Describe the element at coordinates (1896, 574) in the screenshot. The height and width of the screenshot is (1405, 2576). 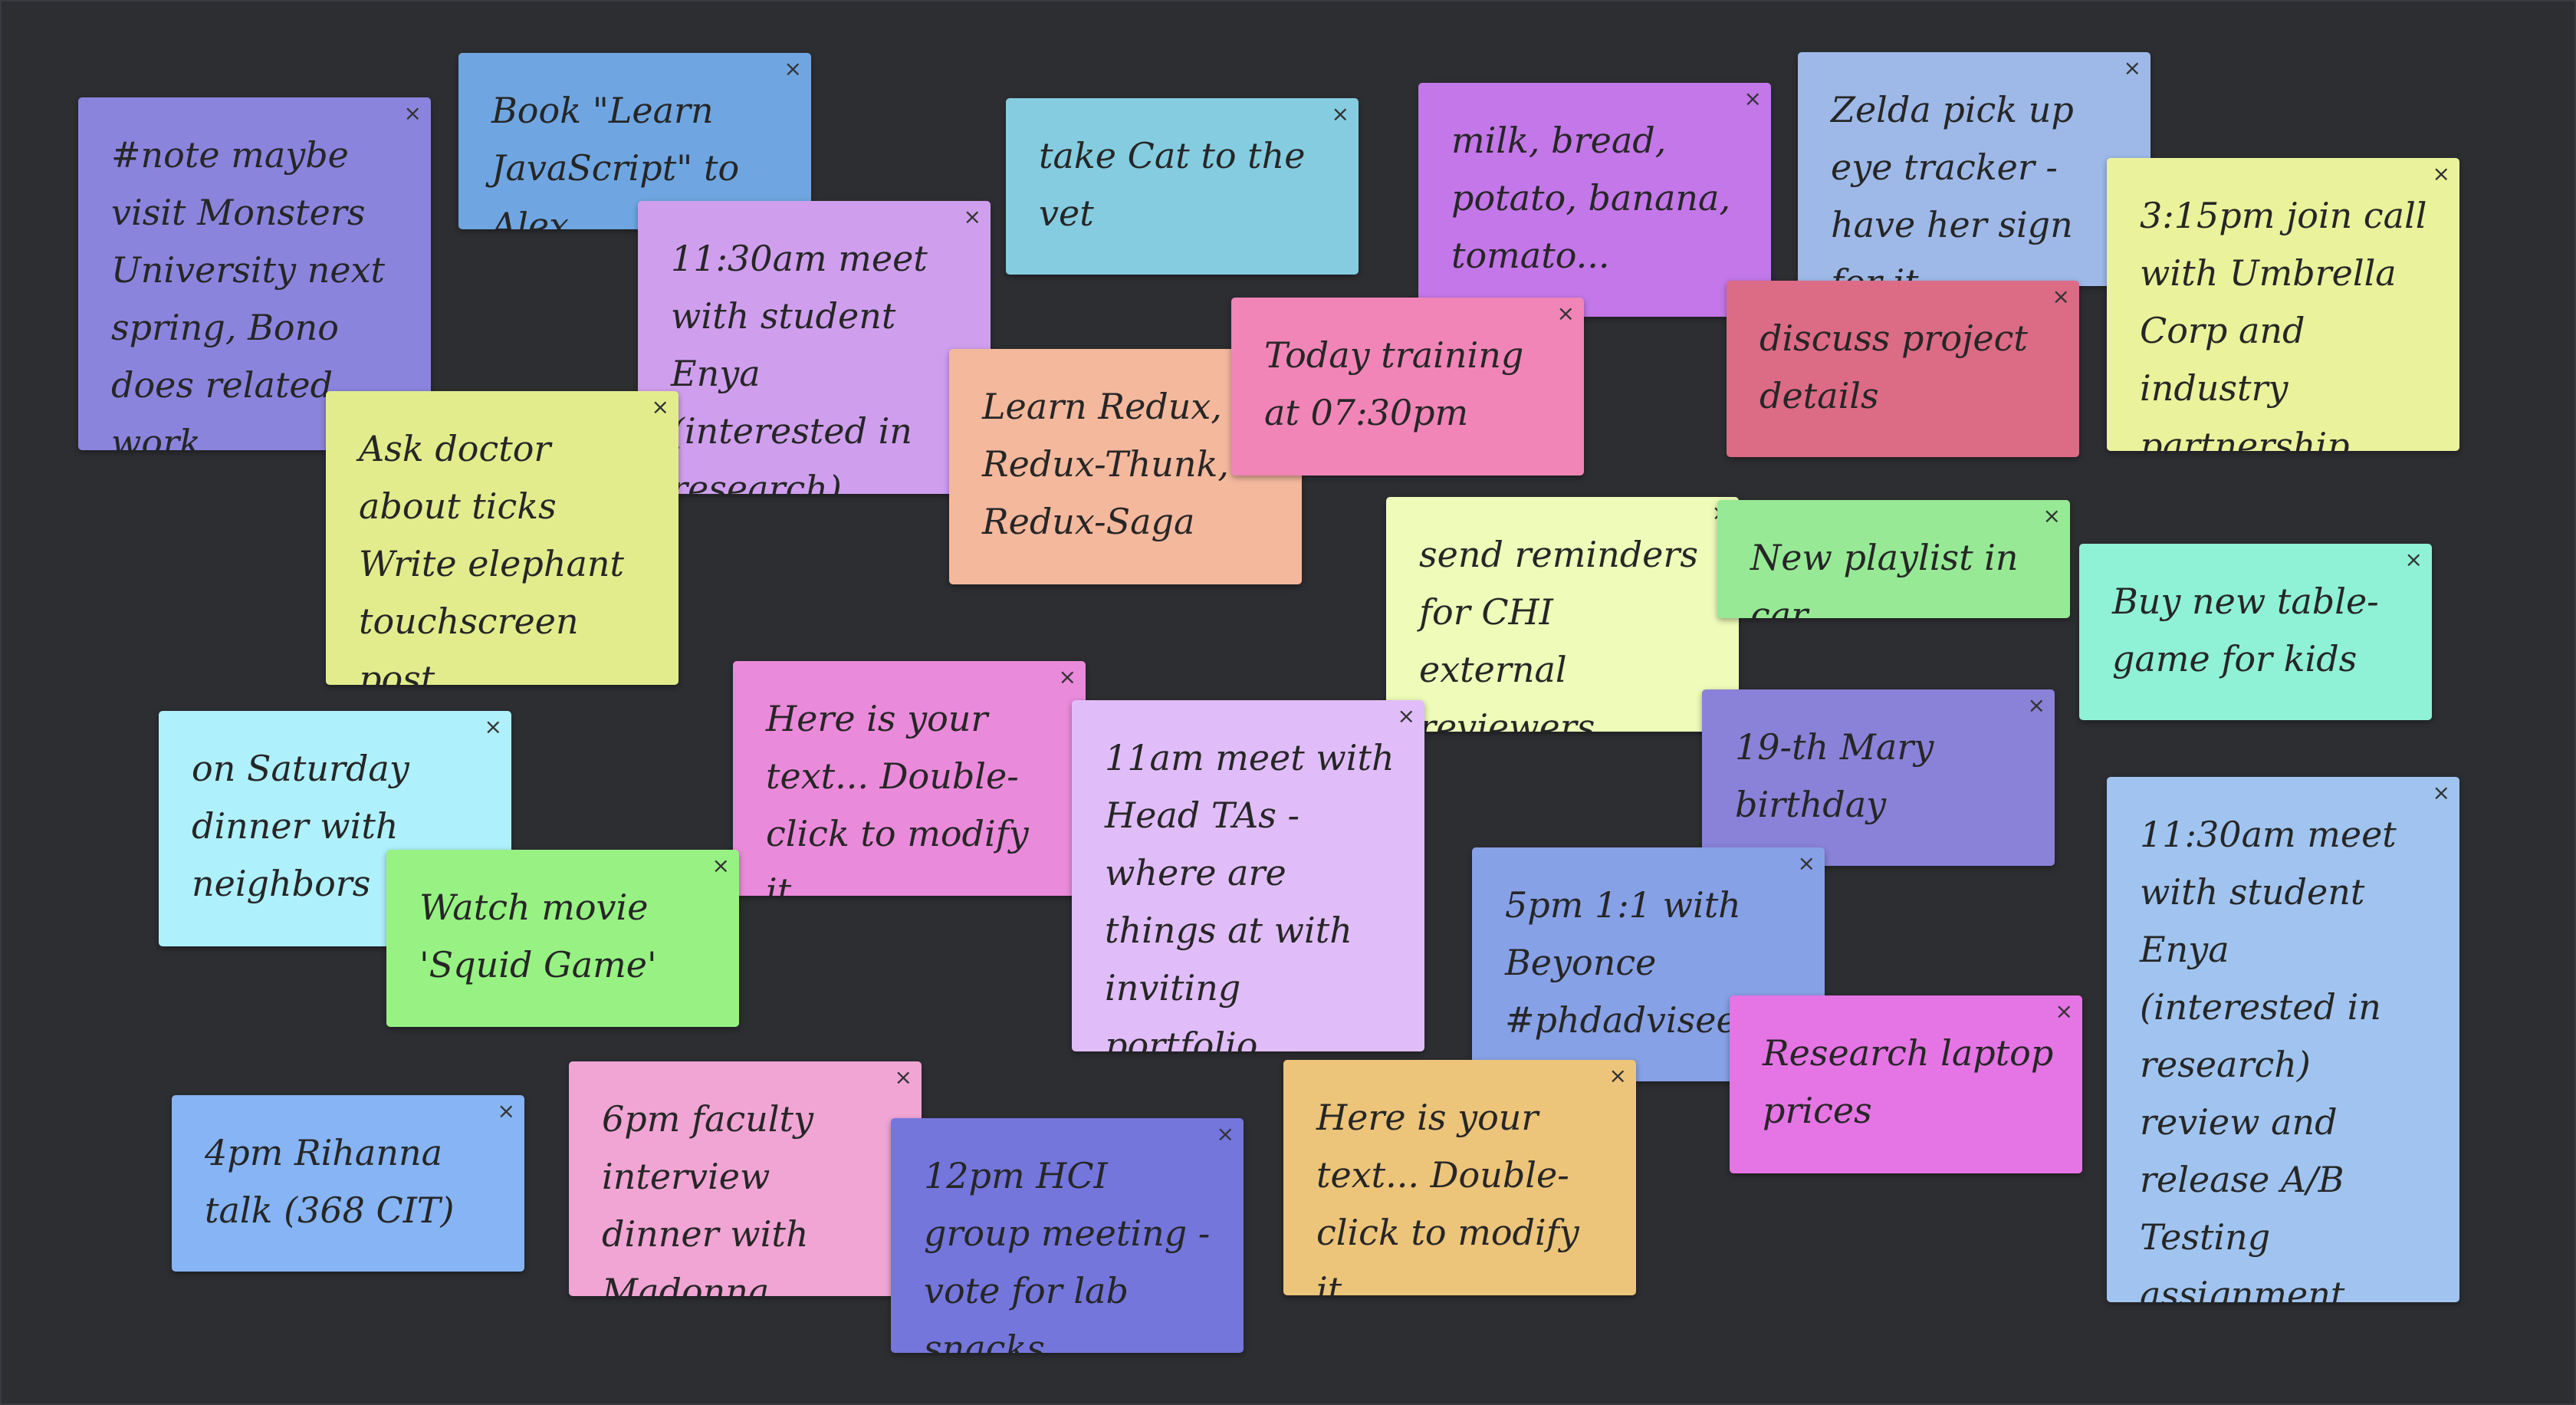
I see `note-text: New playlist in car` at that location.